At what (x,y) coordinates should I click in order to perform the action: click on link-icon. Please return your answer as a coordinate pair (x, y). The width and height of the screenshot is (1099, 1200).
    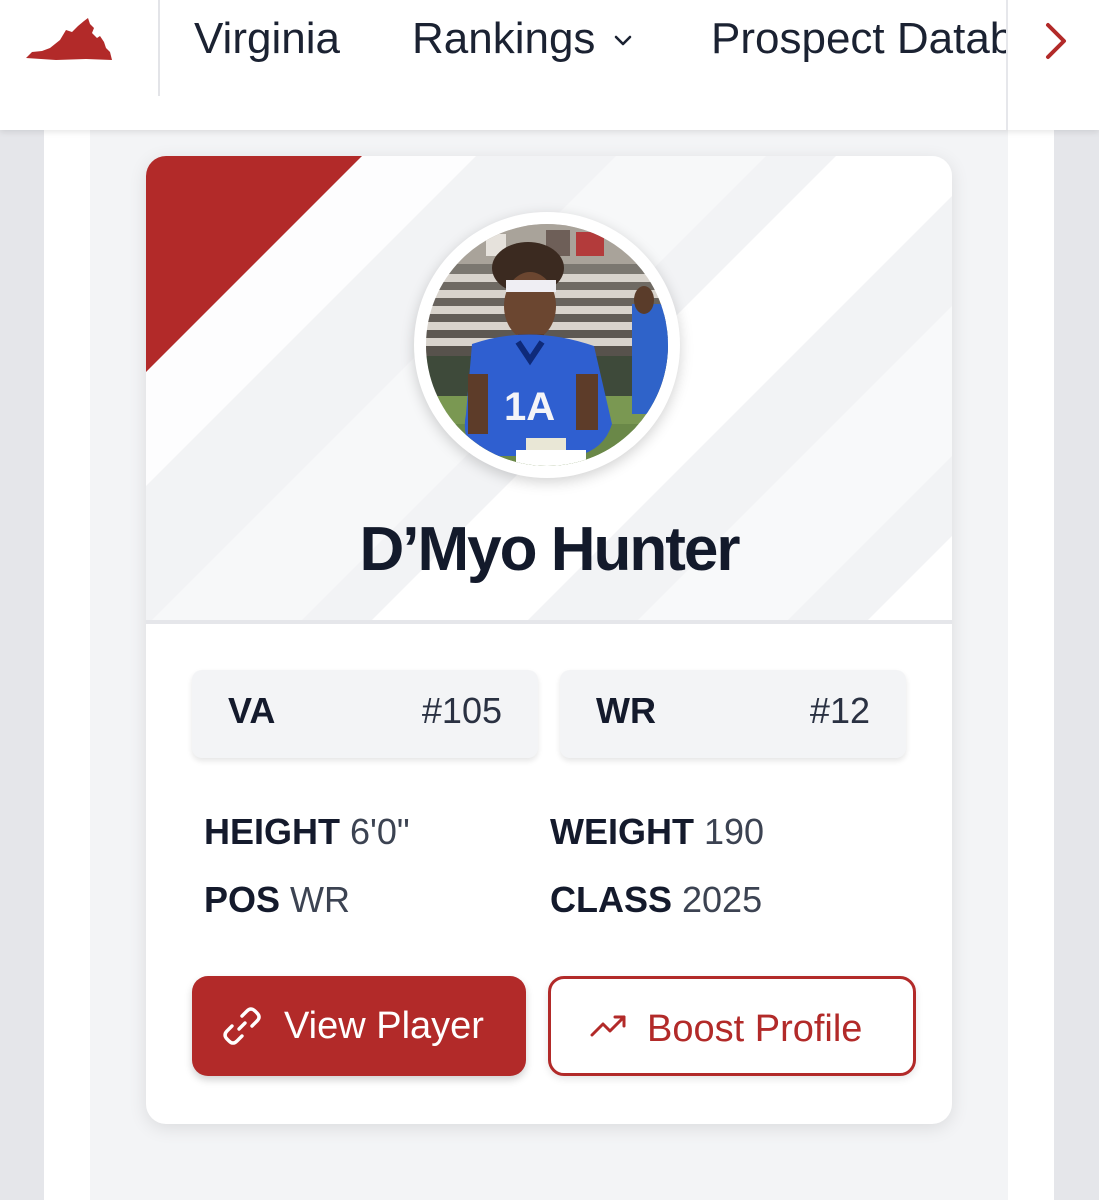
    Looking at the image, I should click on (242, 1026).